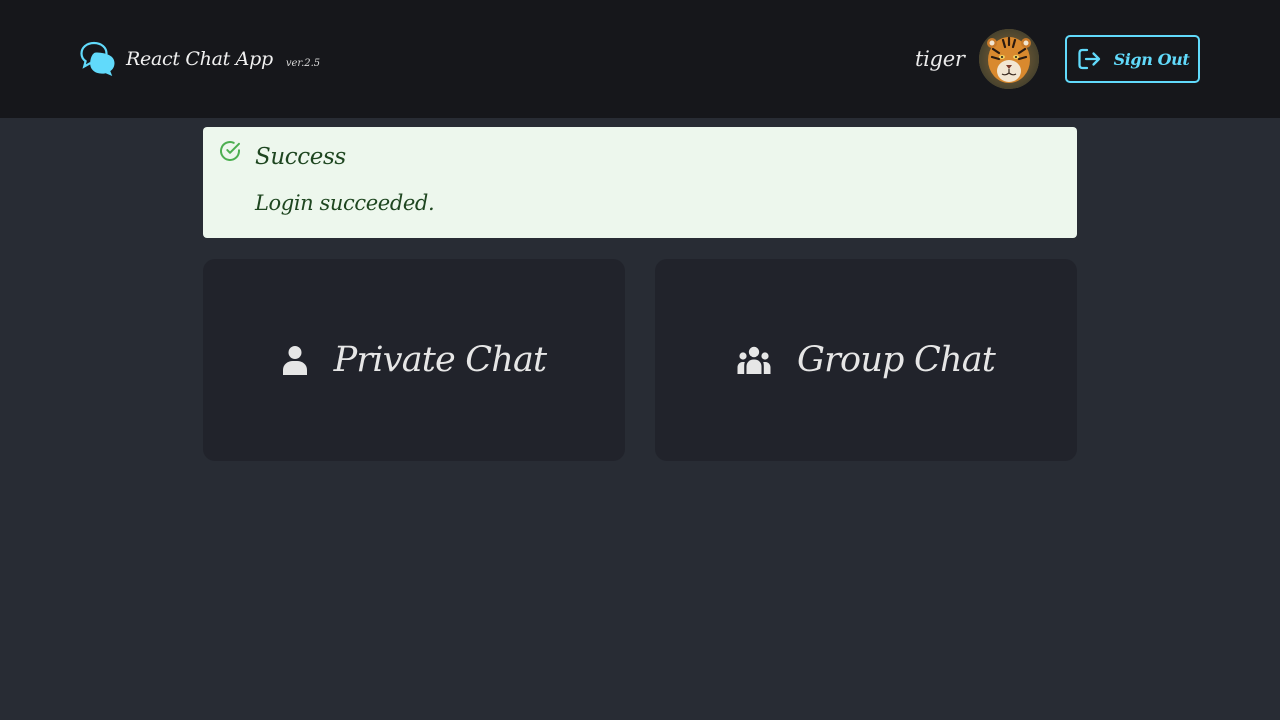  What do you see at coordinates (300, 157) in the screenshot?
I see `alert-title: Success` at bounding box center [300, 157].